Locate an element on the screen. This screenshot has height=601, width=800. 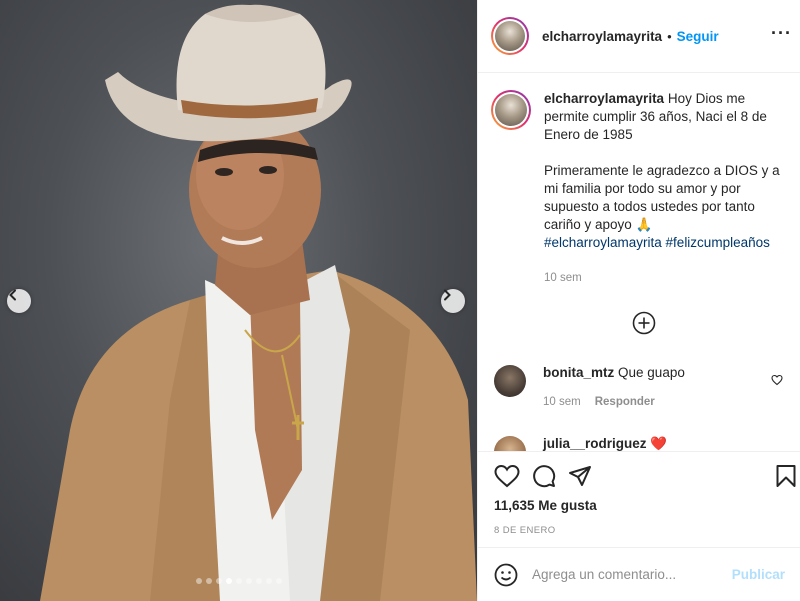
paper-plane-icon is located at coordinates (580, 476).